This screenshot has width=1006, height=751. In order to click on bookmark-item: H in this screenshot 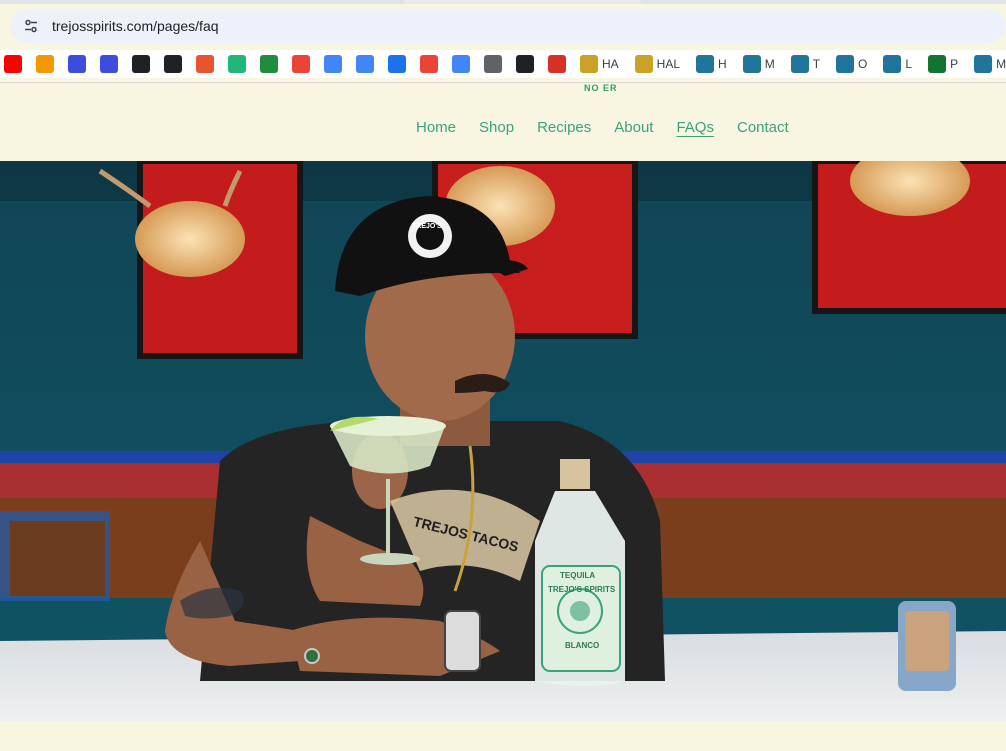, I will do `click(712, 64)`.